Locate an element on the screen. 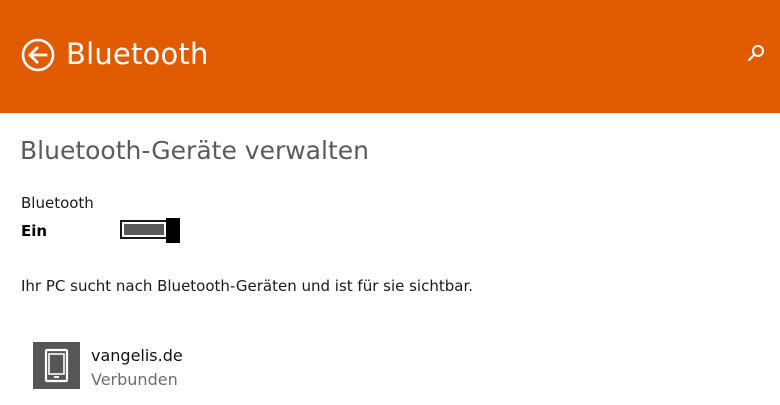 Image resolution: width=780 pixels, height=405 pixels. toggle-thumb is located at coordinates (173, 230).